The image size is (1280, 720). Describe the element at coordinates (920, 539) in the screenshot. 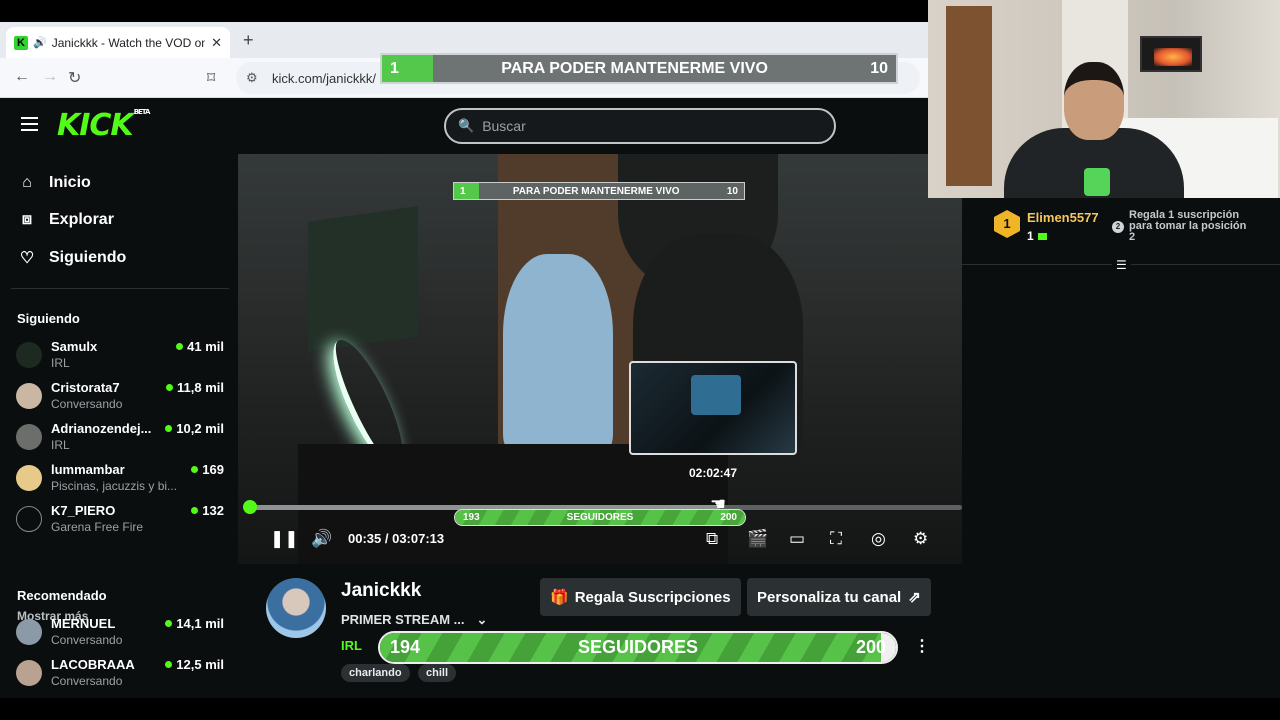

I see `settings-icon: ⚙` at that location.